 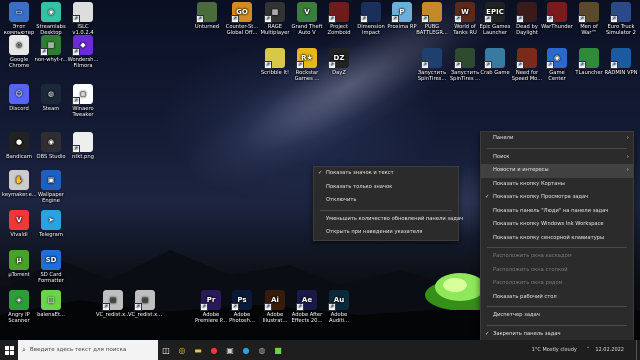 I want to click on menu-item: Показать рабочий стол, so click(x=557, y=298).